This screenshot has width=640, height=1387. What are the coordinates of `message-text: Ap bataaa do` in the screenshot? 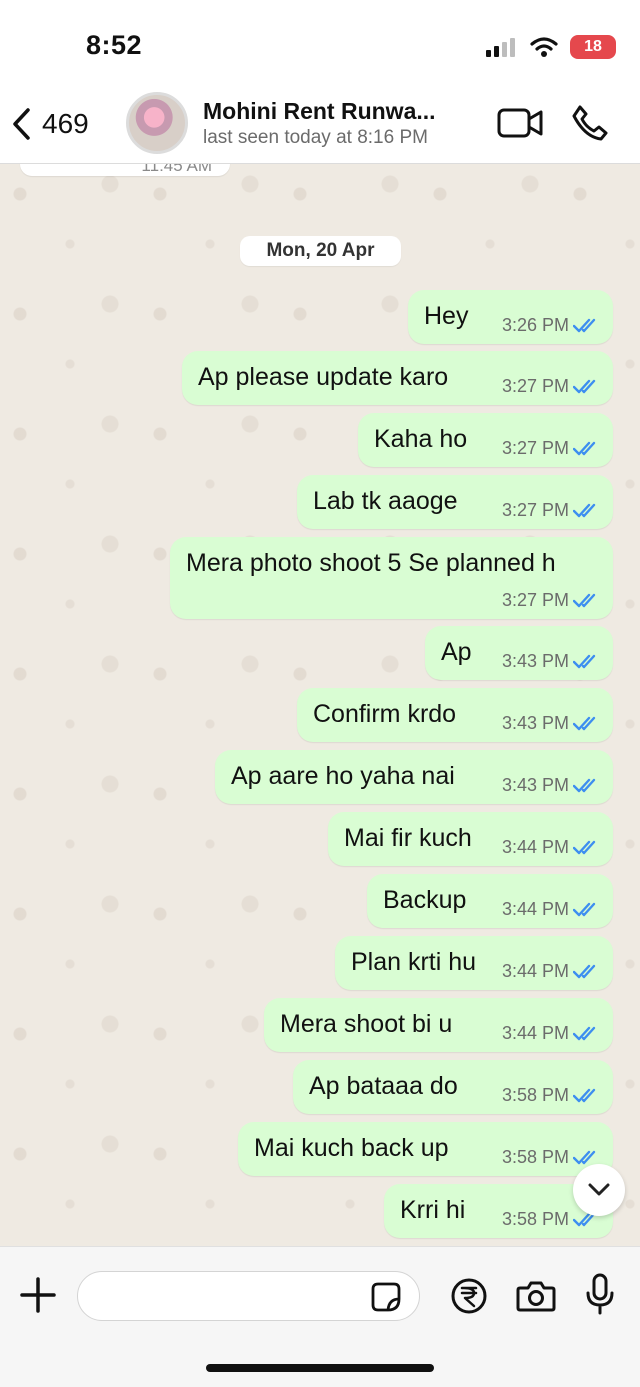 It's located at (383, 1086).